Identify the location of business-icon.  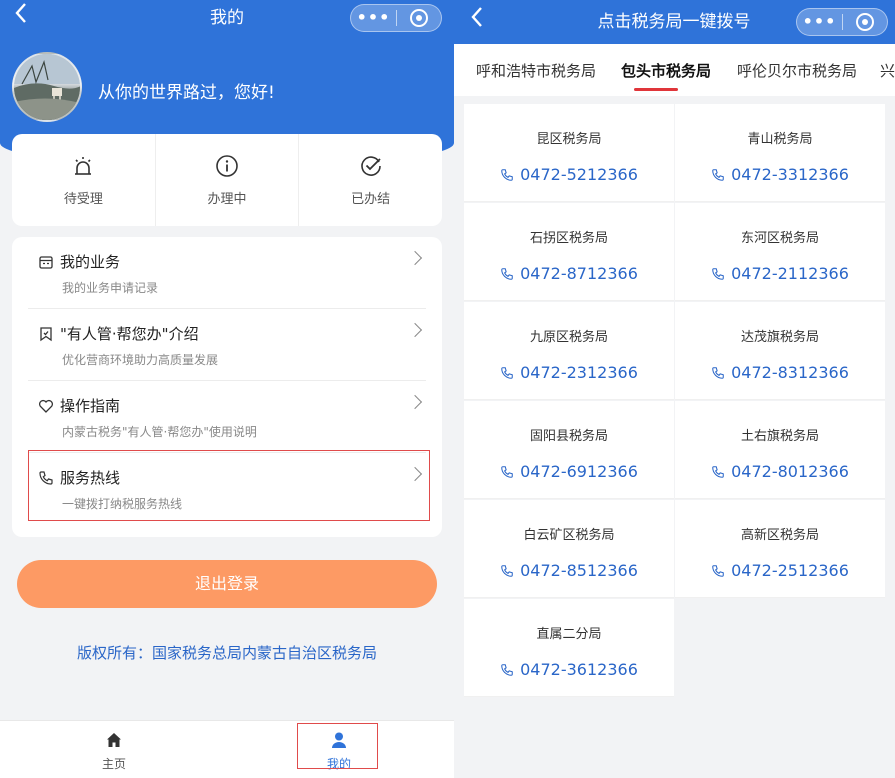
(46, 262).